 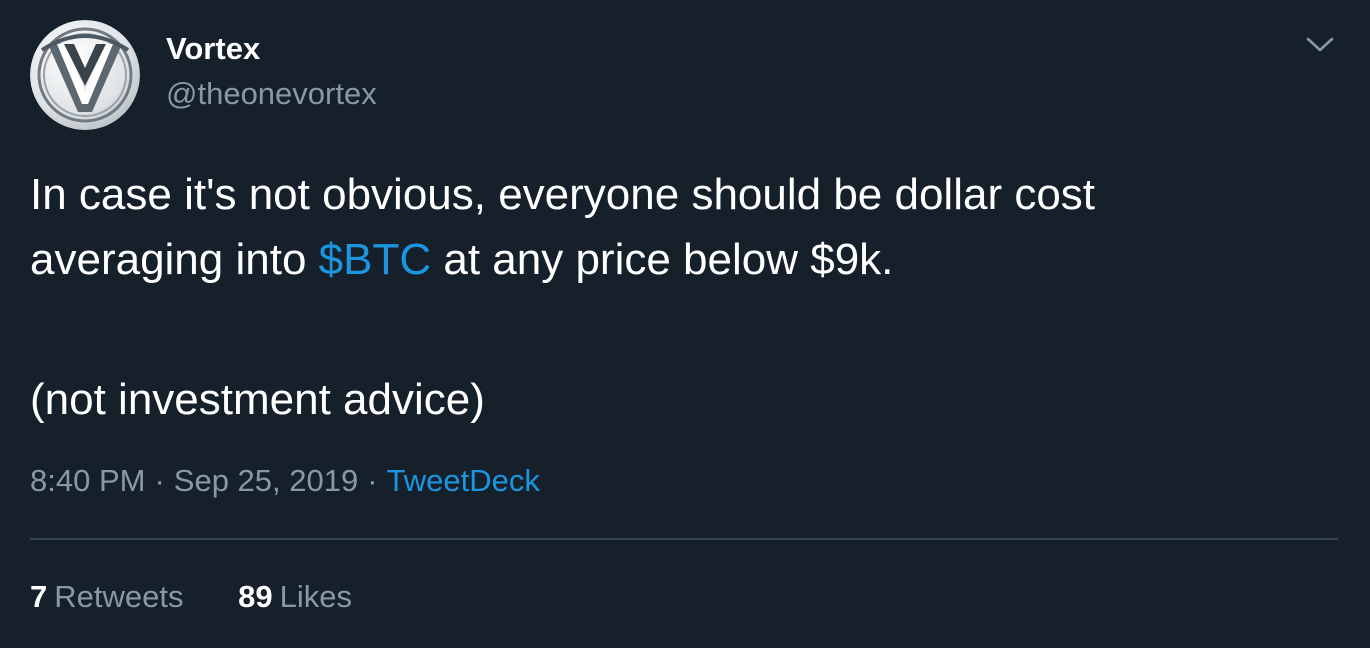 I want to click on likes-stat: 89 Likes, so click(x=295, y=597).